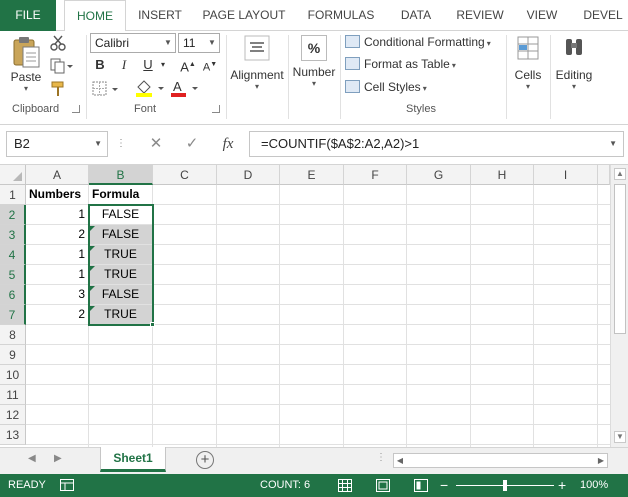 The width and height of the screenshot is (628, 497). Describe the element at coordinates (13, 435) in the screenshot. I see `row-header: 13` at that location.